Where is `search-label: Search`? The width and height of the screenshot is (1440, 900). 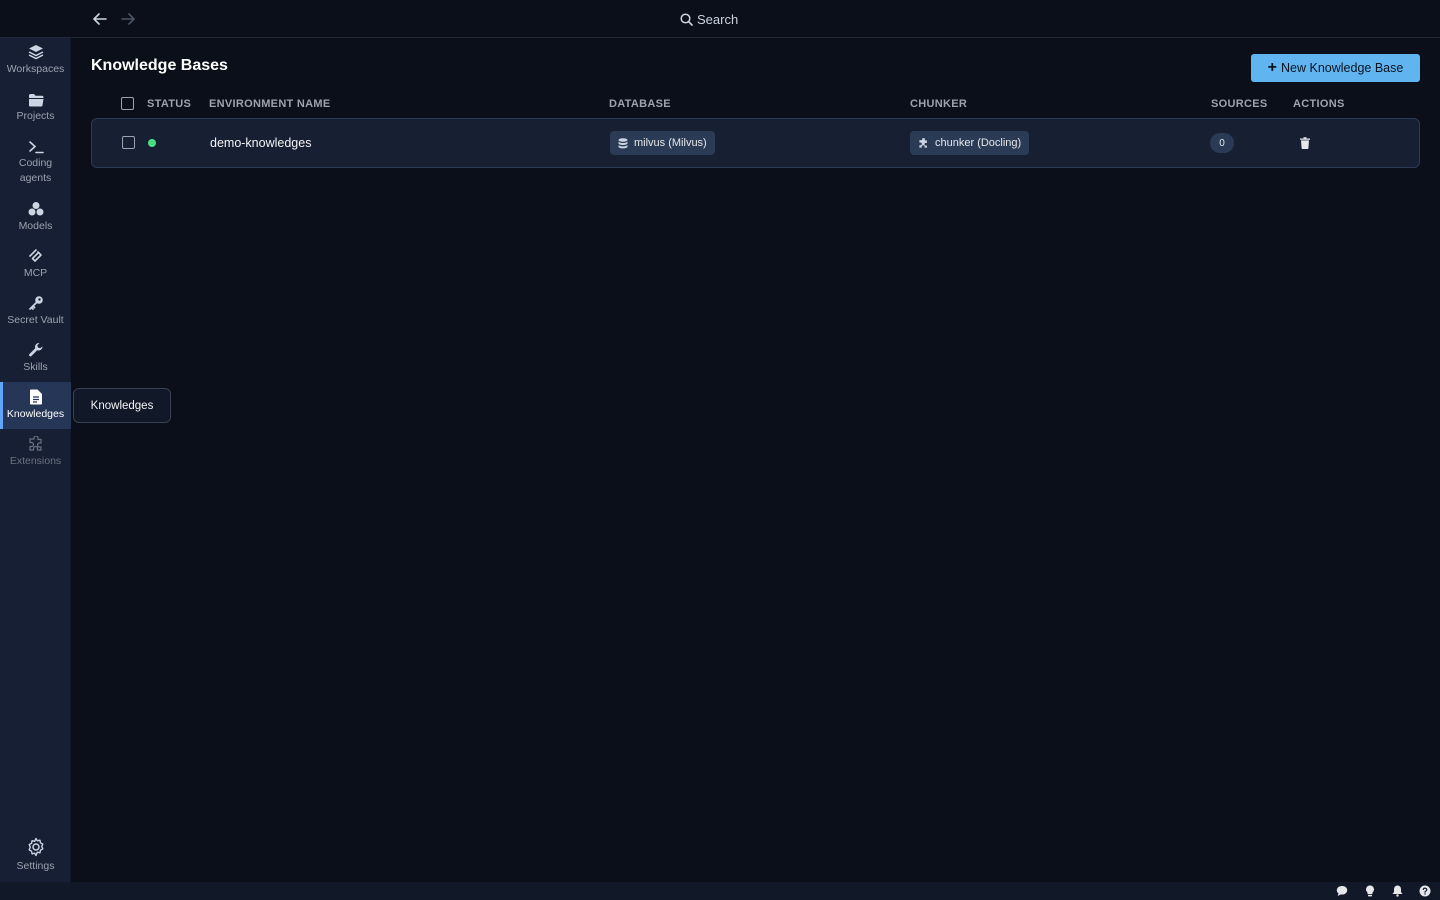 search-label: Search is located at coordinates (718, 19).